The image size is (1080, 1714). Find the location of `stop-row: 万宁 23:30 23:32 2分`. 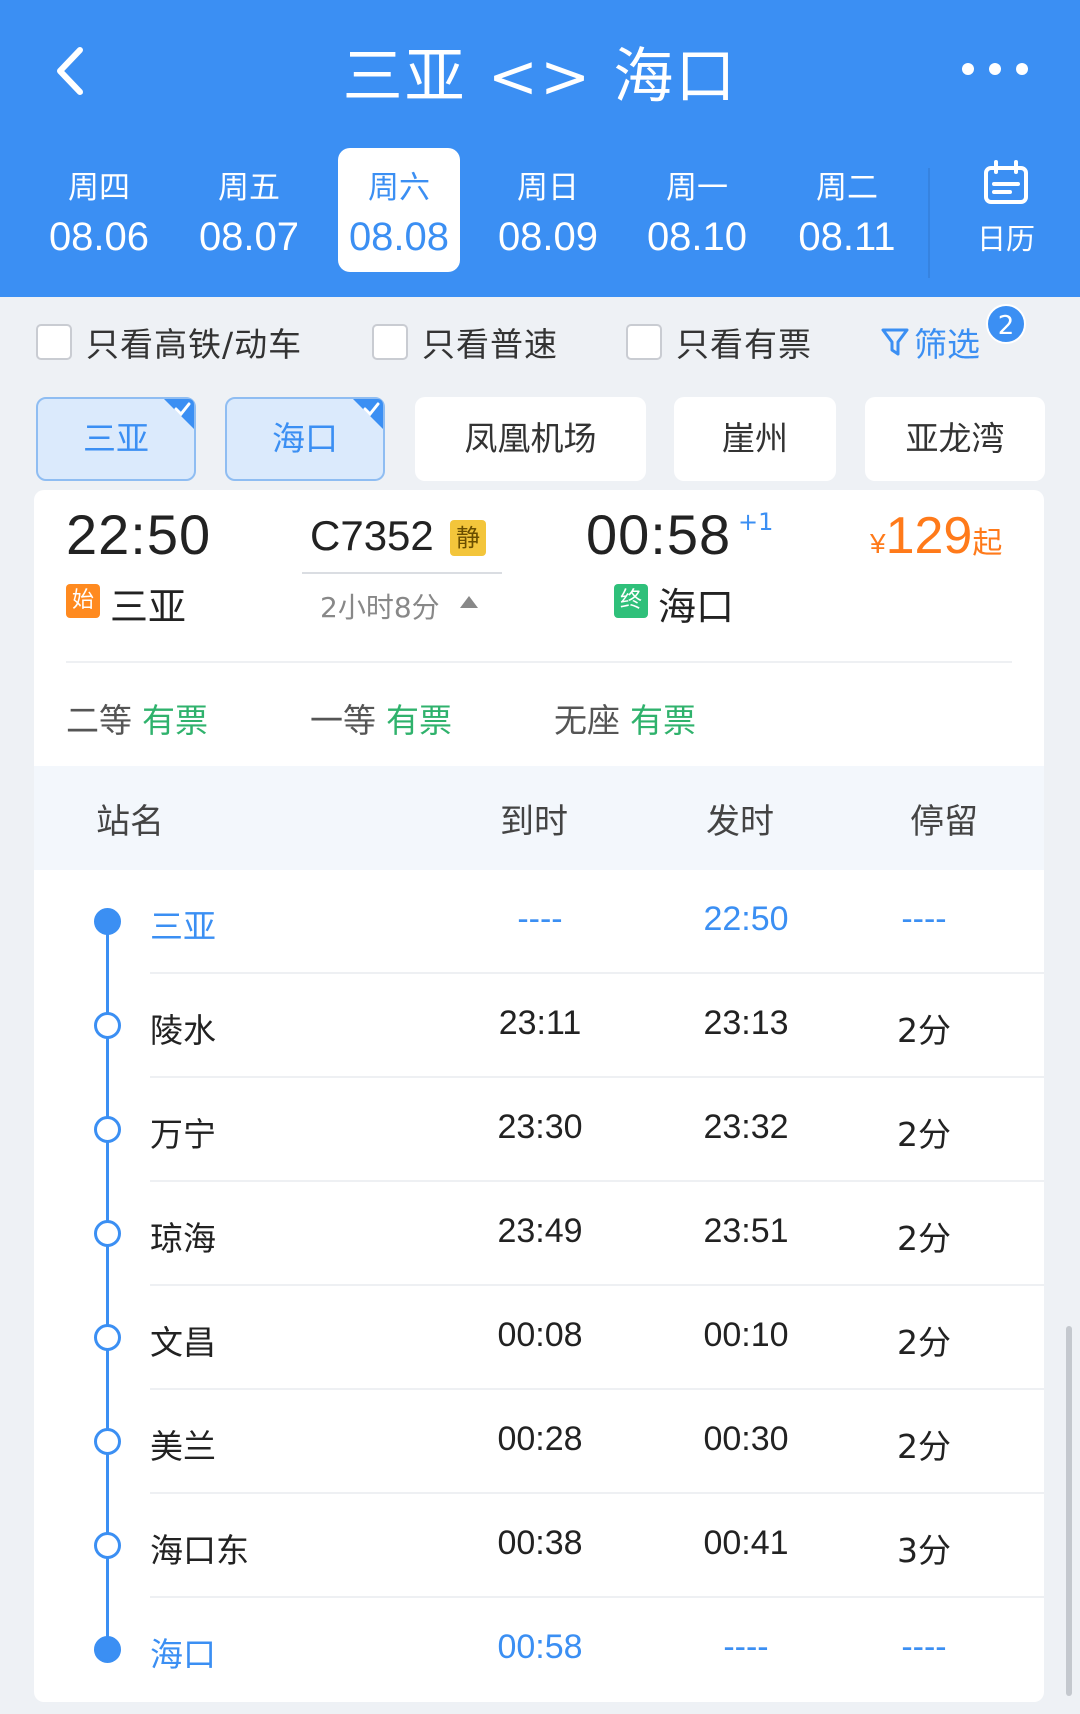

stop-row: 万宁 23:30 23:32 2分 is located at coordinates (539, 1130).